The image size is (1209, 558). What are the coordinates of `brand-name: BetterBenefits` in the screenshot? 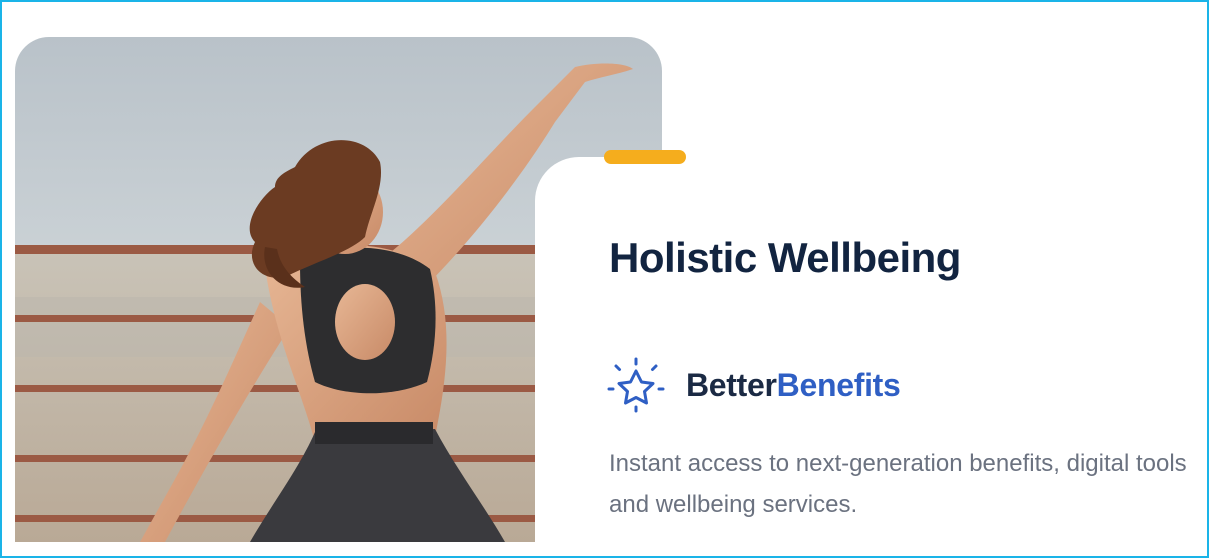 It's located at (793, 385).